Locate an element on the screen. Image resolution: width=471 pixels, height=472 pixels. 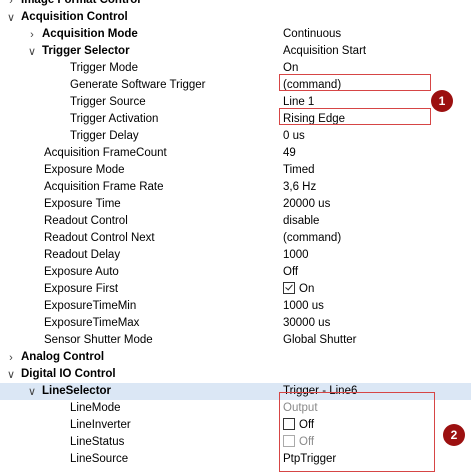
tree-row: ∨ Acquisition Control is located at coordinates (235, 17).